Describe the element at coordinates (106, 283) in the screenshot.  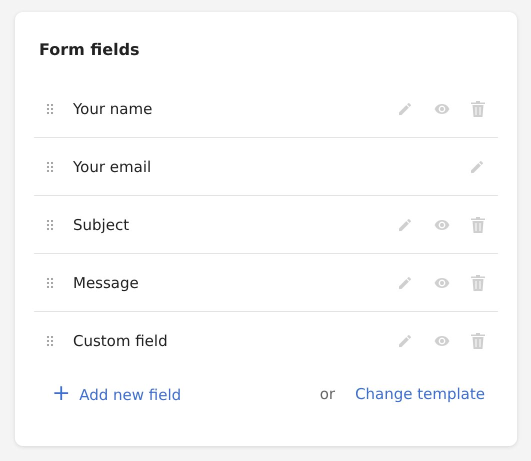
I see `field-label: Message` at that location.